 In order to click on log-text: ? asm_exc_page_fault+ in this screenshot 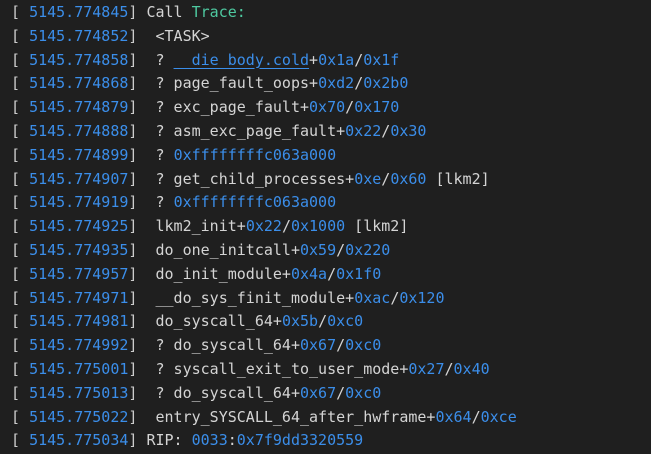, I will do `click(246, 130)`.